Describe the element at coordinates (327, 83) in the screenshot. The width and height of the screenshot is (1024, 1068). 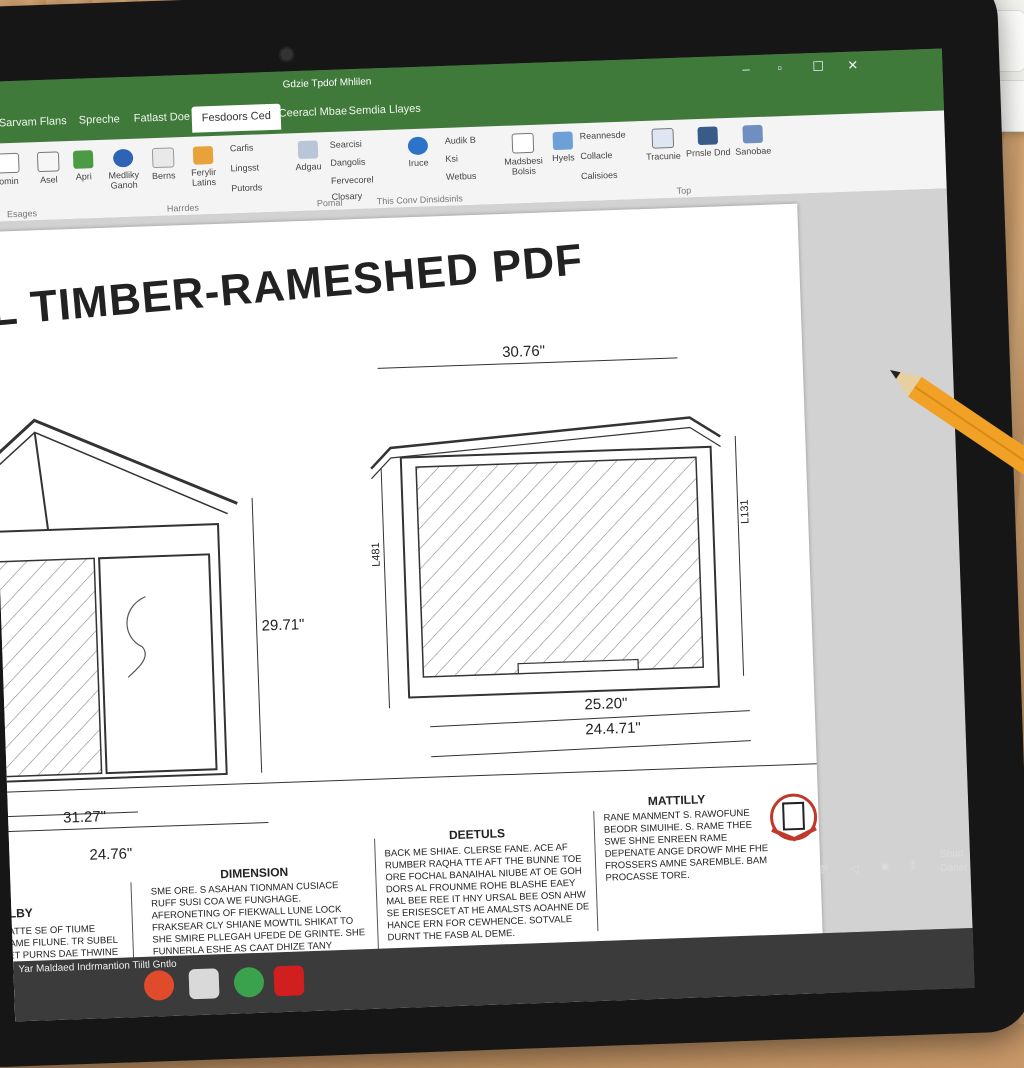
I see `window-title: Gdzie Tpdof Mhlilen` at that location.